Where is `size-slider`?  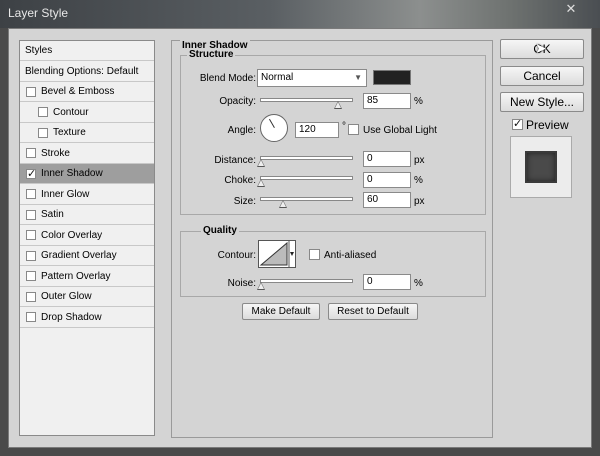 size-slider is located at coordinates (306, 202).